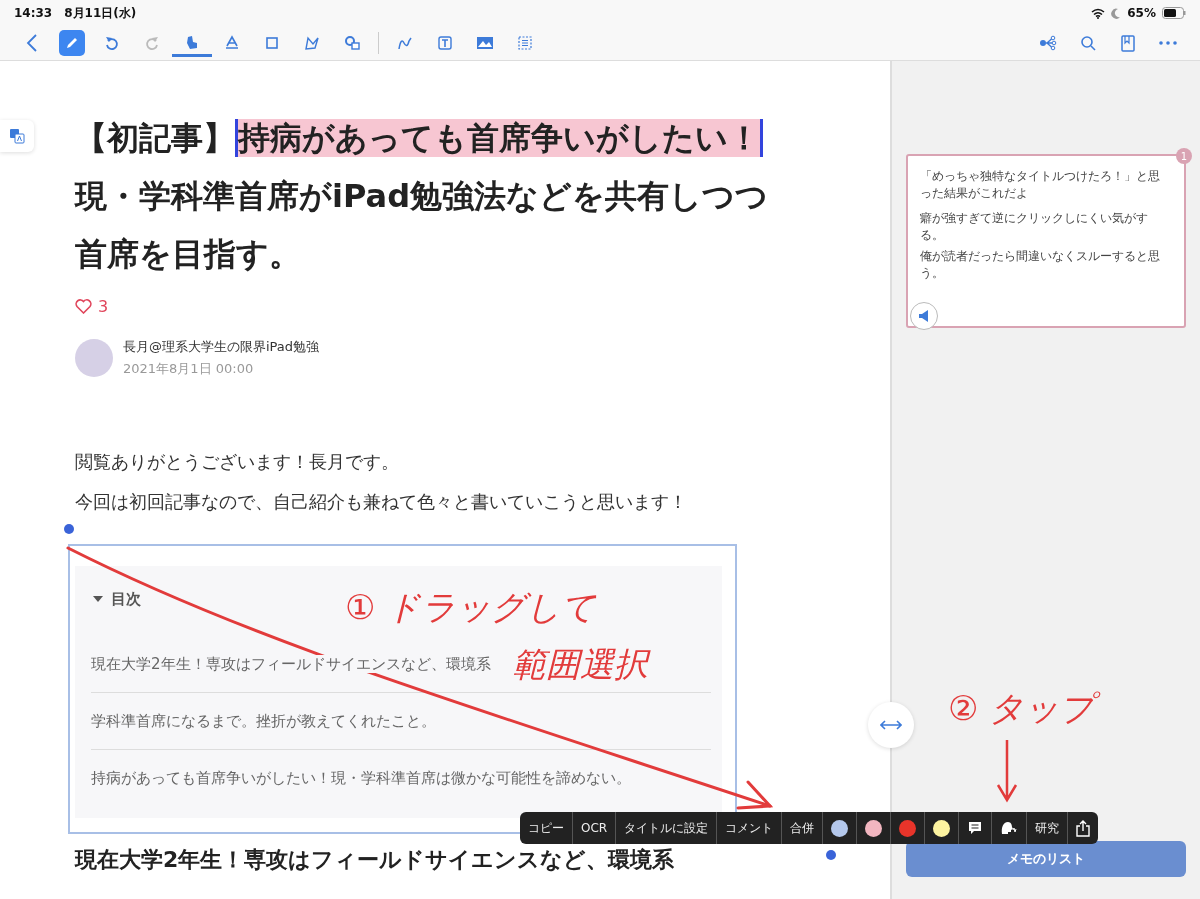 Image resolution: width=1200 pixels, height=899 pixels. What do you see at coordinates (1083, 828) in the screenshot?
I see `share-icon` at bounding box center [1083, 828].